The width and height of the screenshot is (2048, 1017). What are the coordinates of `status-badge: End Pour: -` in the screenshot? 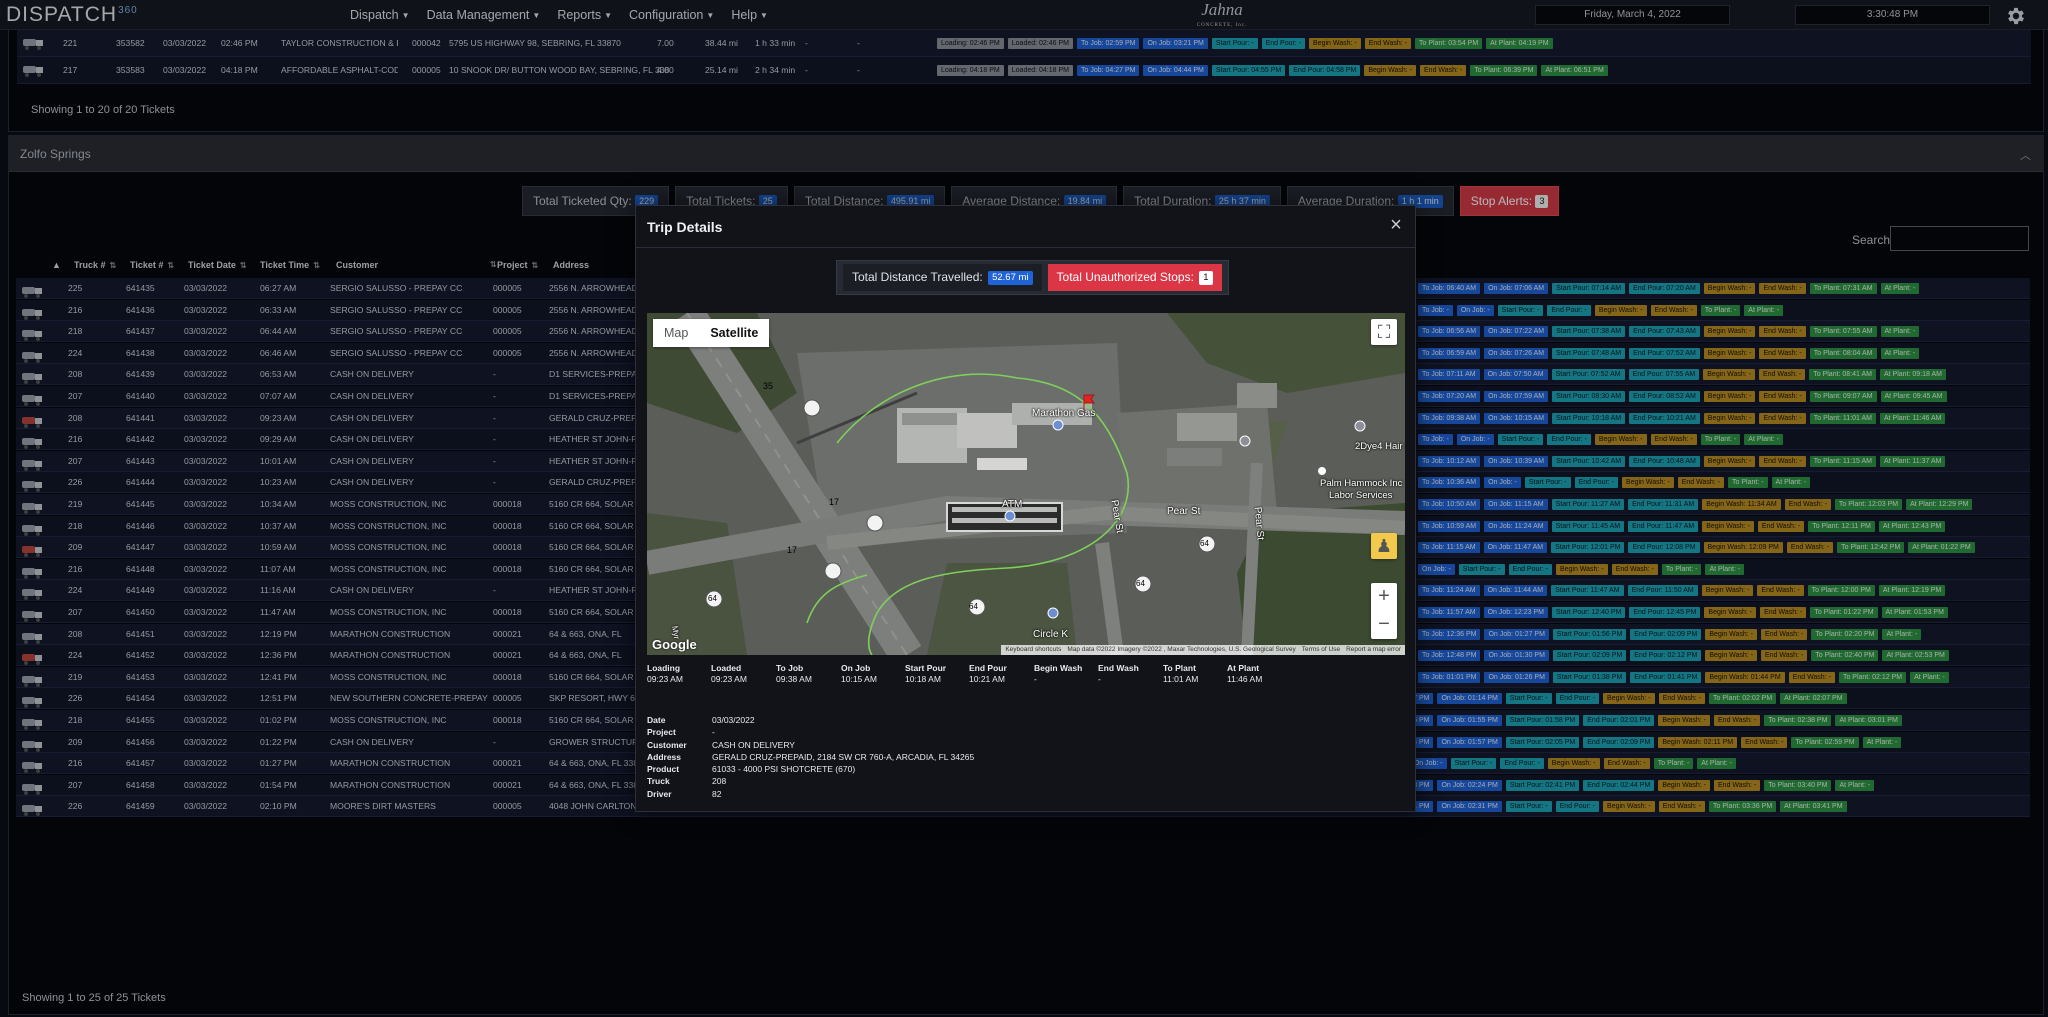 It's located at (1283, 43).